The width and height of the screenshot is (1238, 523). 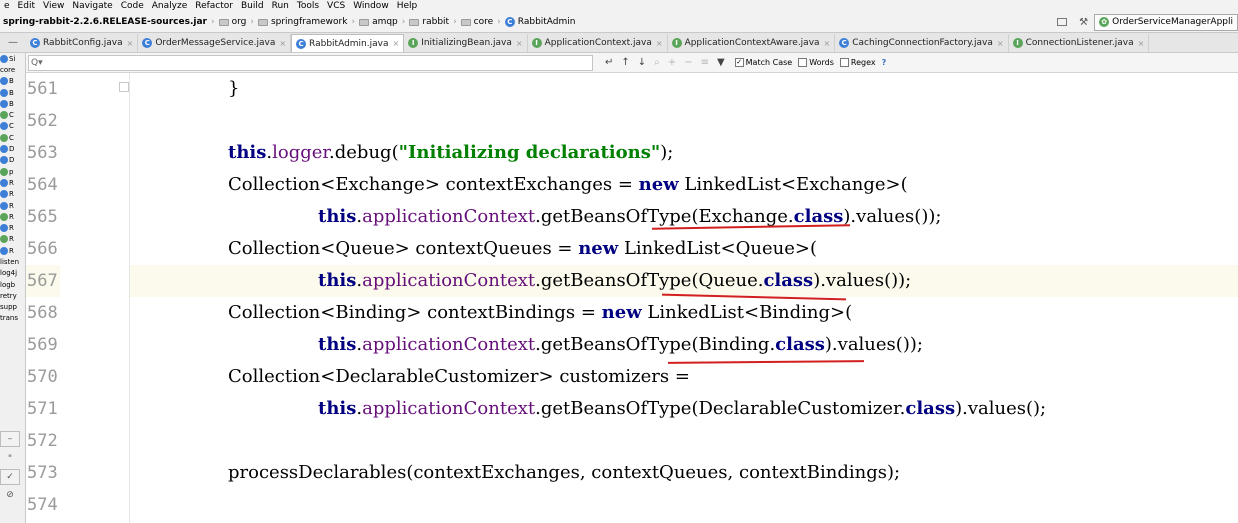 I want to click on menu-code: Code, so click(x=132, y=6).